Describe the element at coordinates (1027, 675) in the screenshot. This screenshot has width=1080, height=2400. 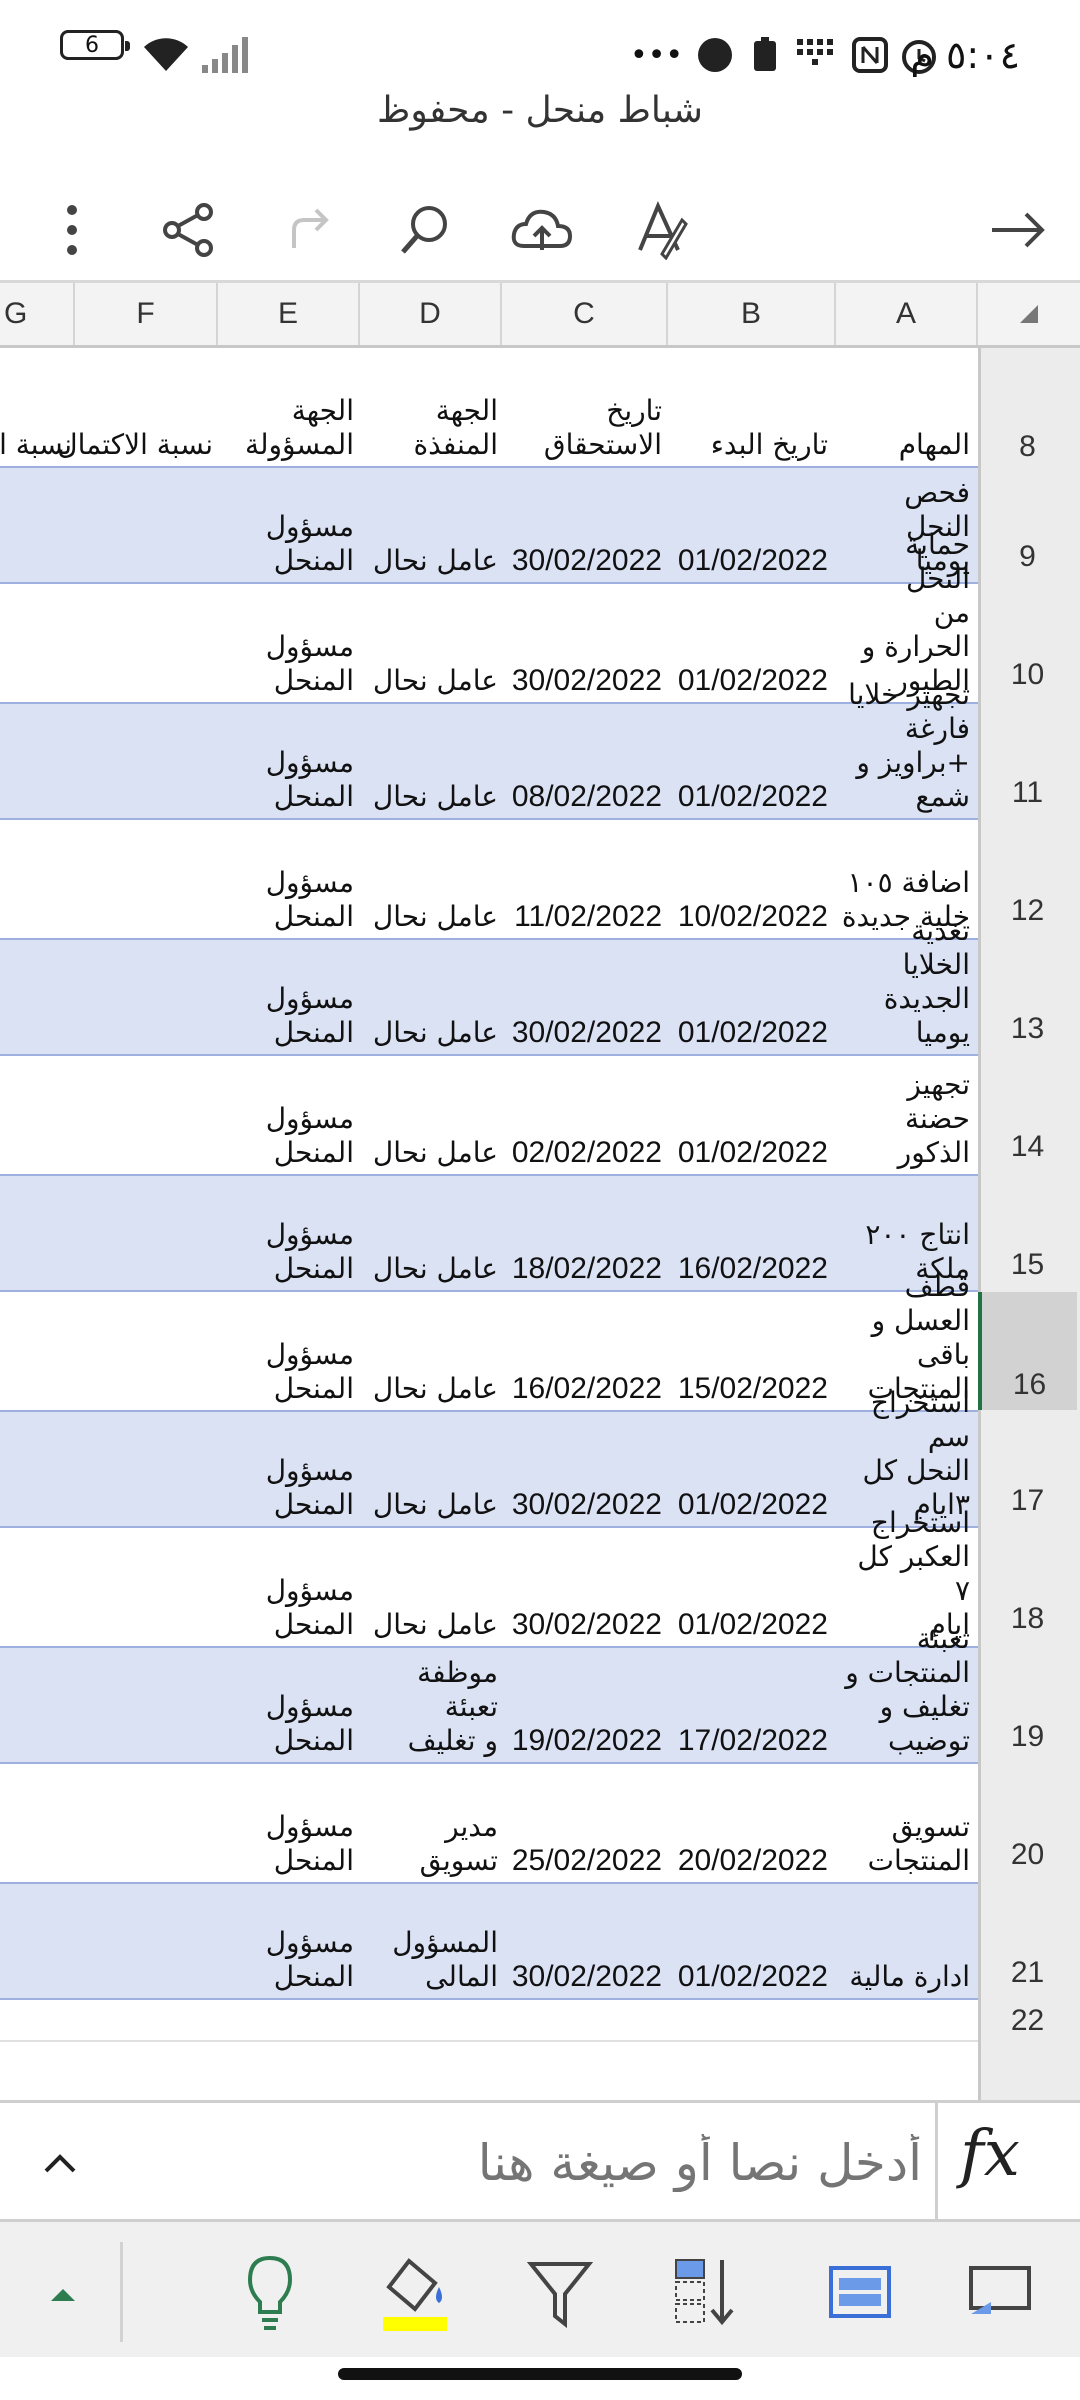
I see `row-number-10: 10` at that location.